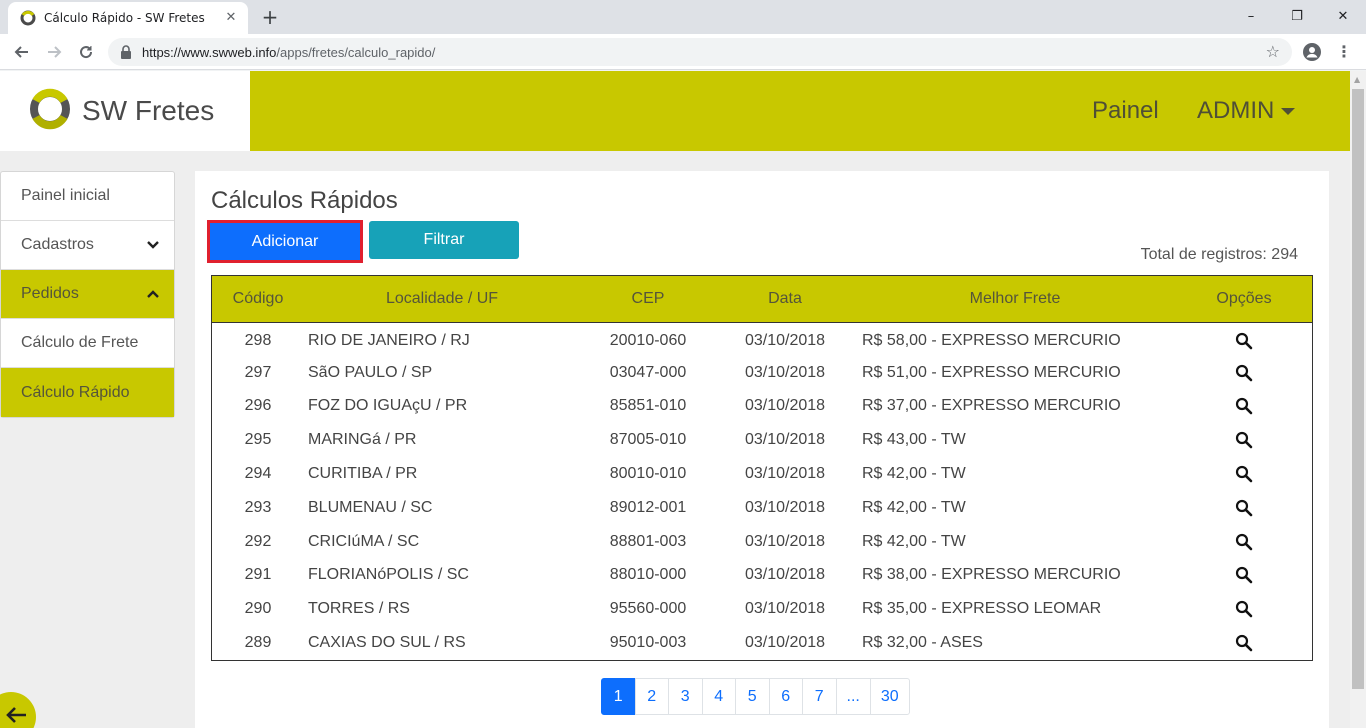  What do you see at coordinates (648, 507) in the screenshot?
I see `cell-cep: 89012-001` at bounding box center [648, 507].